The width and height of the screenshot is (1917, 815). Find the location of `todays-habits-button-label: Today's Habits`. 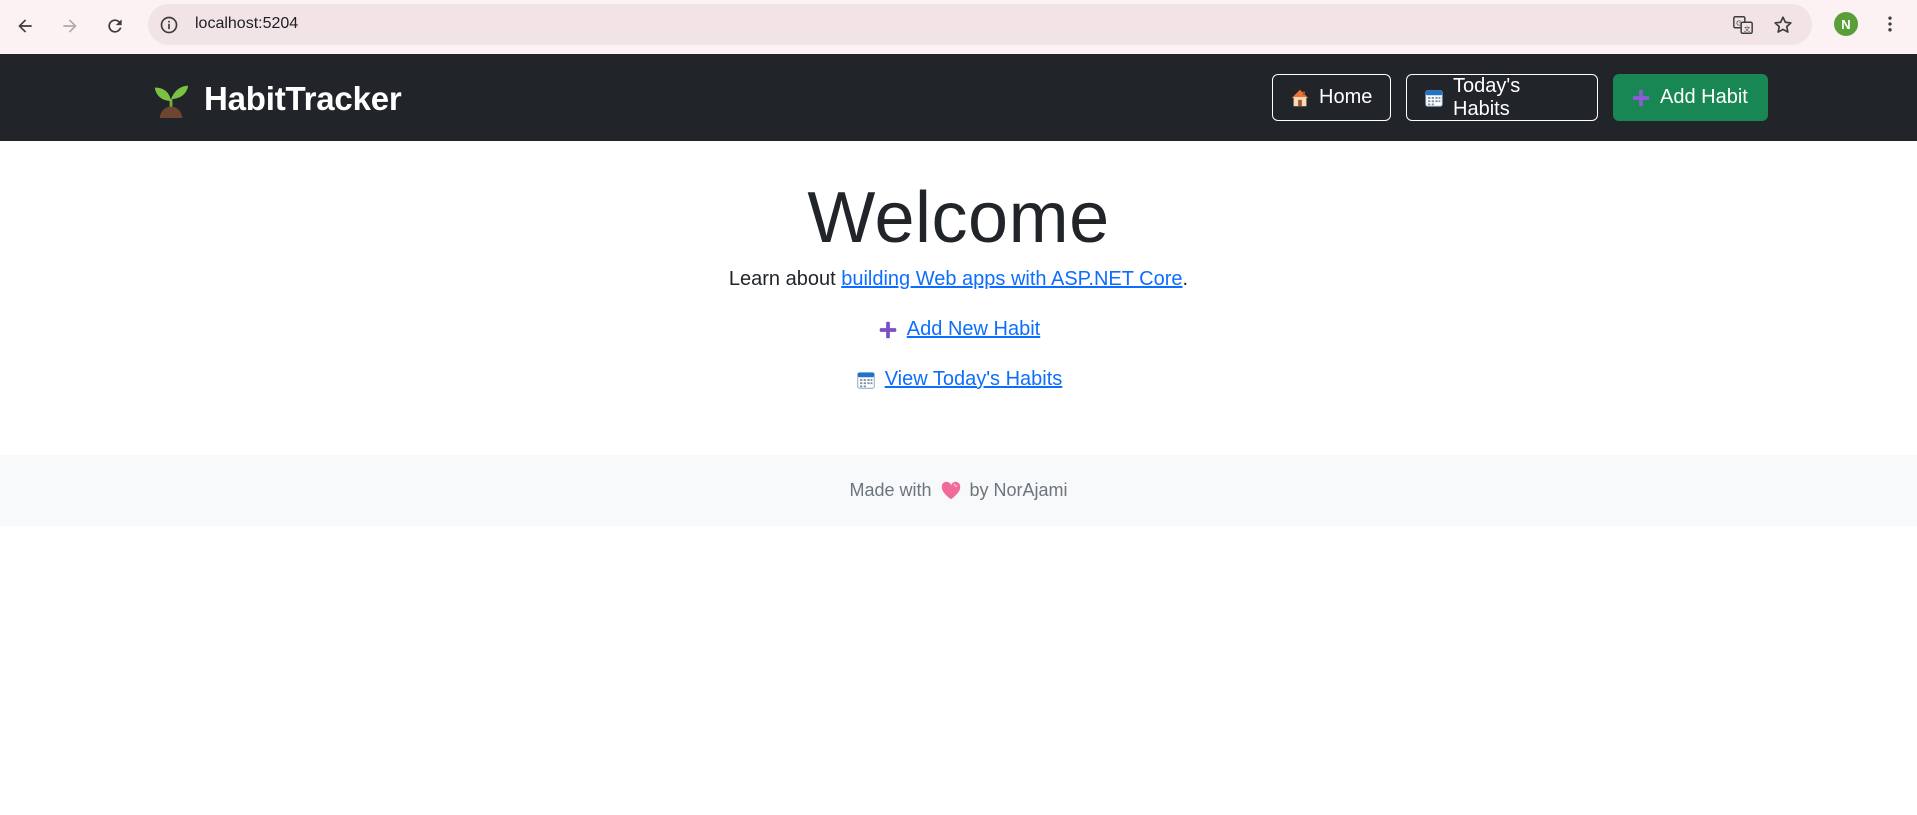

todays-habits-button-label: Today's Habits is located at coordinates (1487, 97).